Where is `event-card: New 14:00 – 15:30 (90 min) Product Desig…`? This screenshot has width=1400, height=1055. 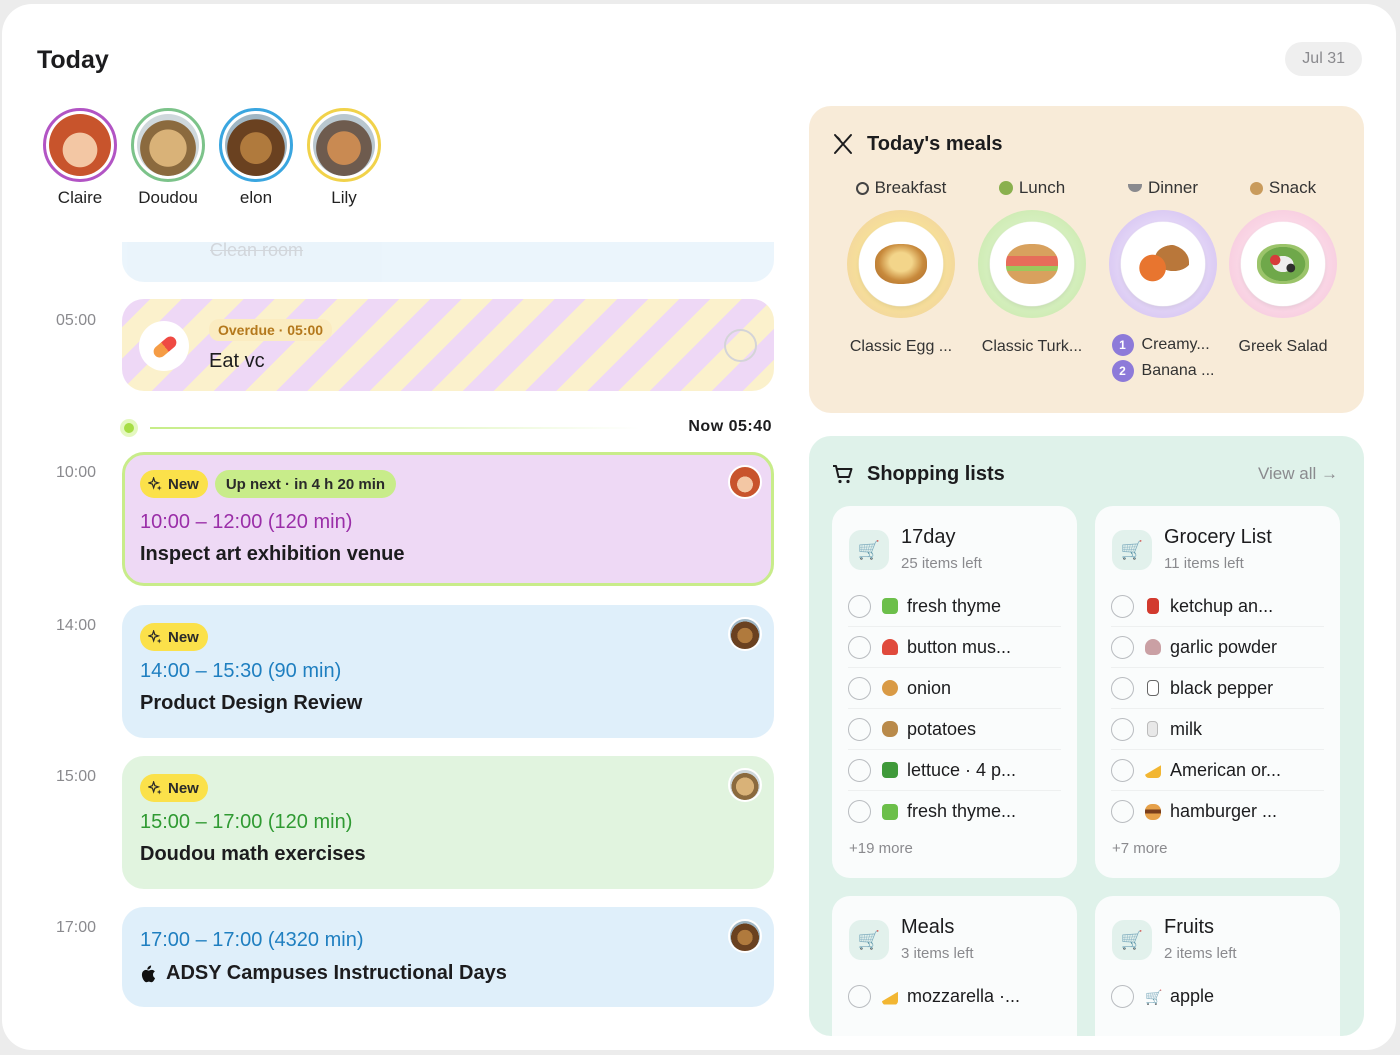 event-card: New 14:00 – 15:30 (90 min) Product Desig… is located at coordinates (448, 671).